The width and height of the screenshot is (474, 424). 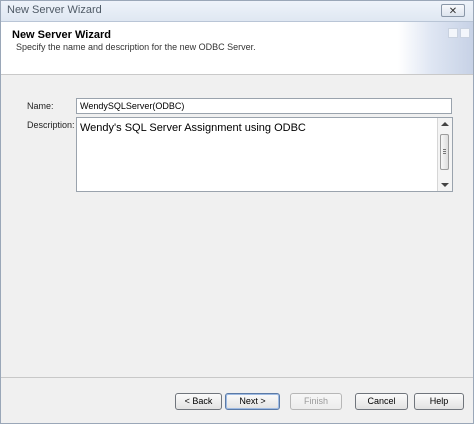 What do you see at coordinates (193, 128) in the screenshot?
I see `description-field-value: Wendy's SQL Server Assignment using ODBC` at bounding box center [193, 128].